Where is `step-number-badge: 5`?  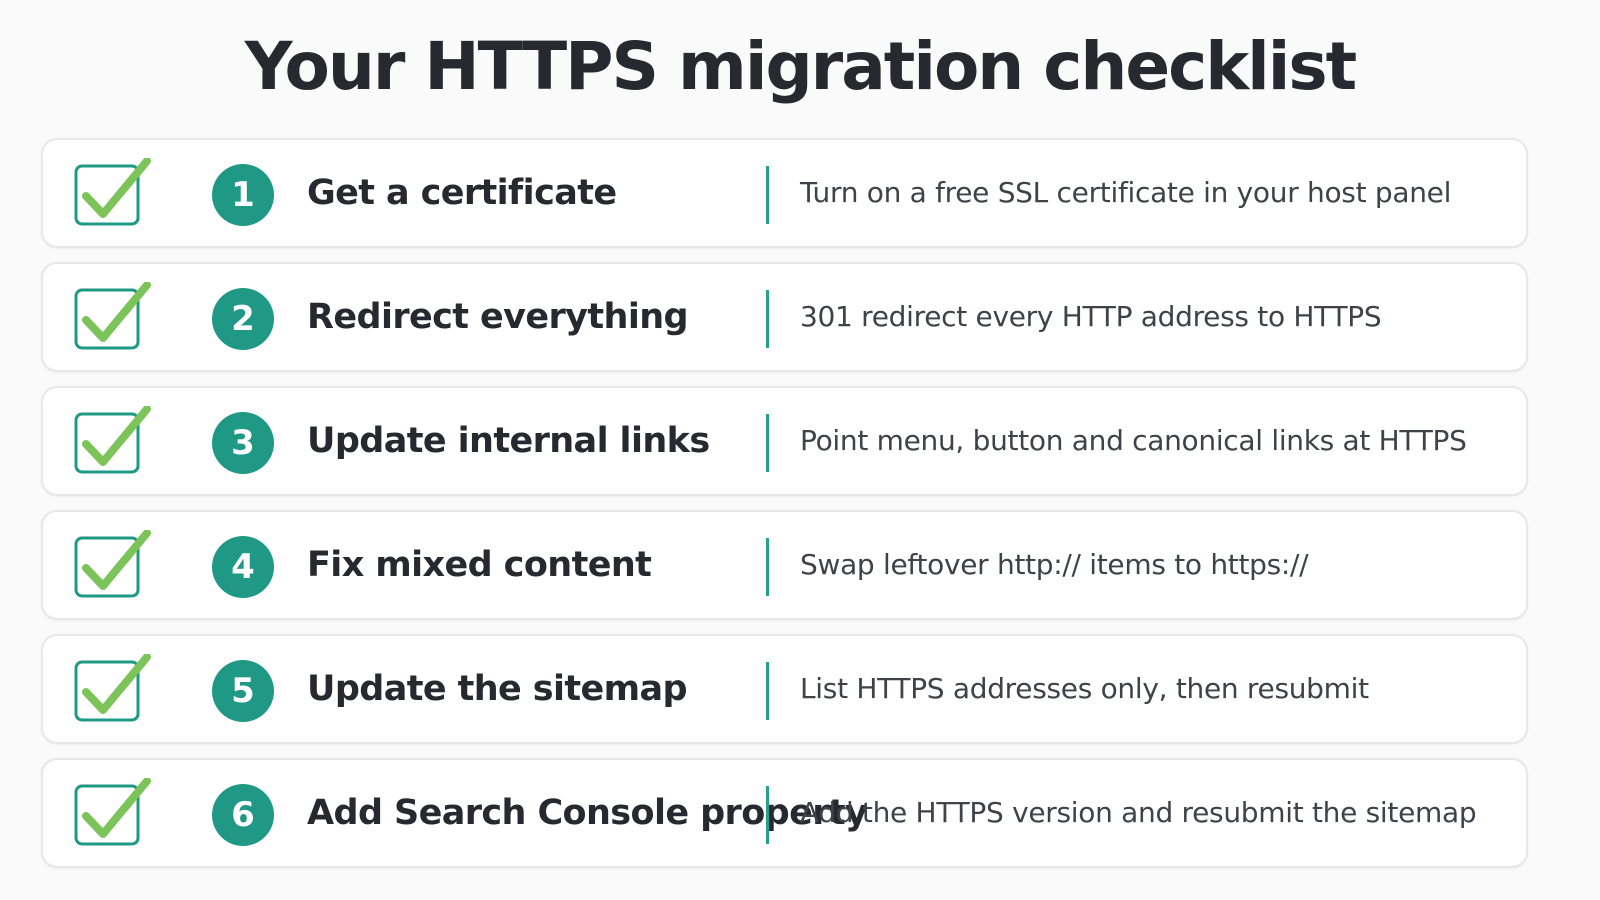
step-number-badge: 5 is located at coordinates (243, 691).